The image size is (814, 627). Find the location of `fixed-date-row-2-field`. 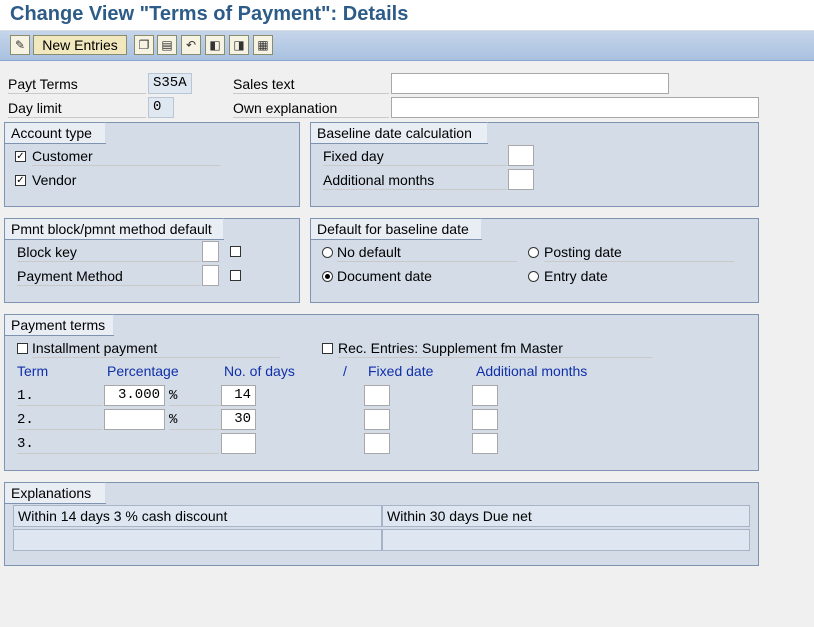

fixed-date-row-2-field is located at coordinates (377, 419).